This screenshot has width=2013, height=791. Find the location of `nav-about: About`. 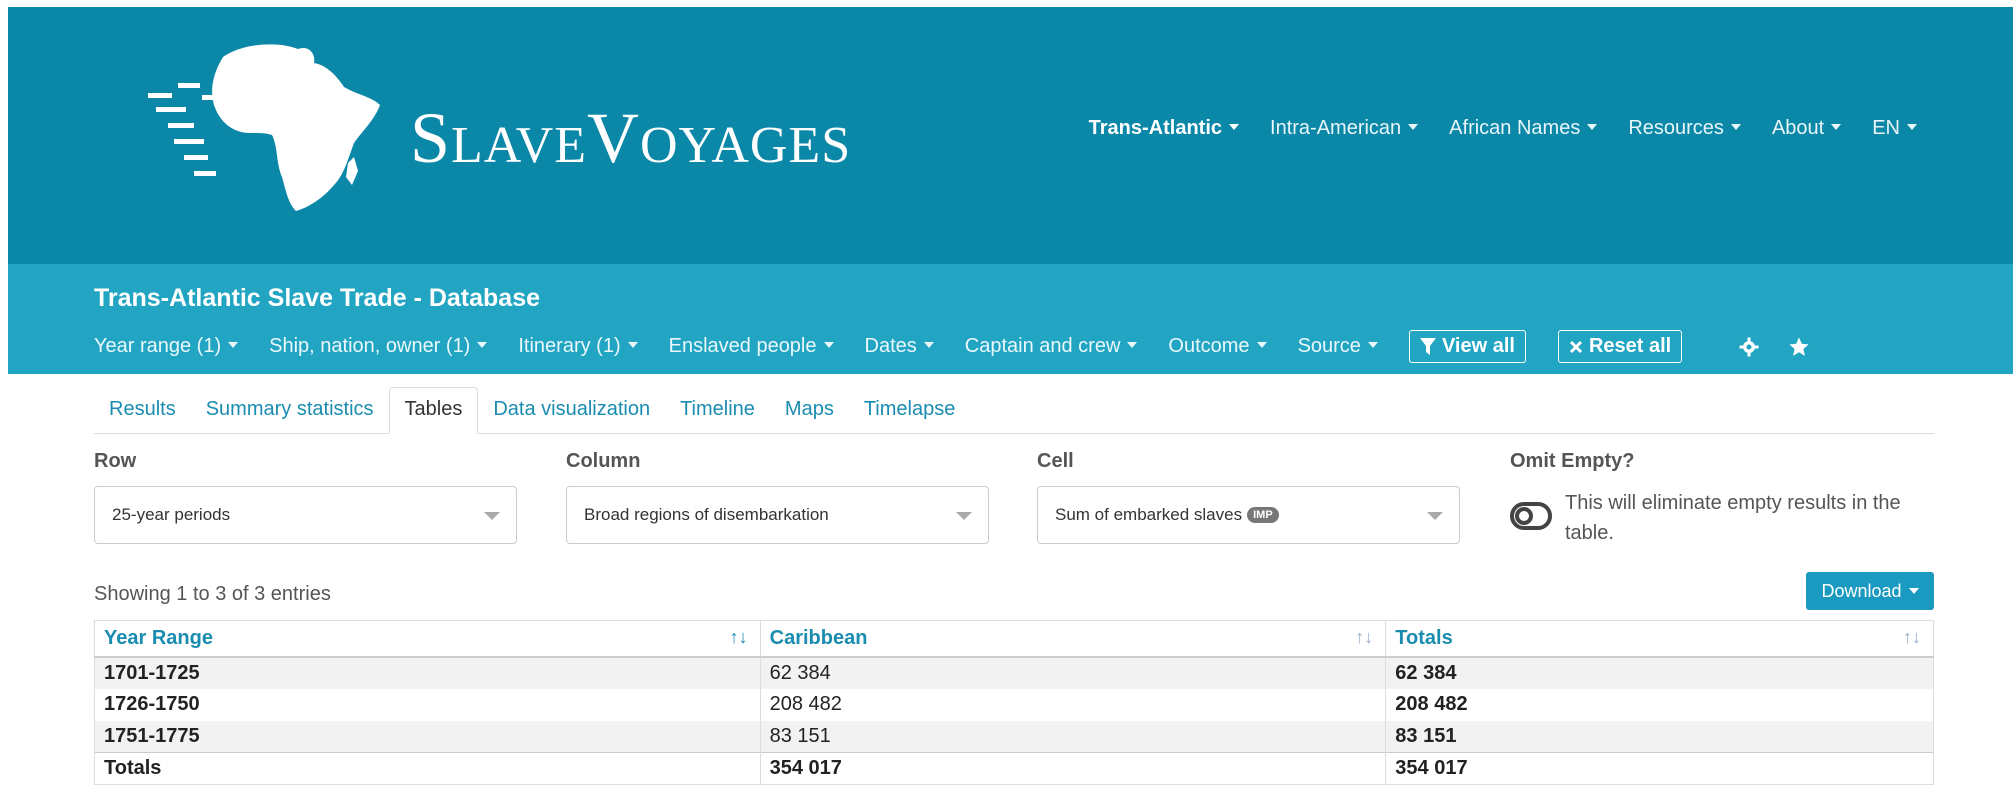

nav-about: About is located at coordinates (1806, 128).